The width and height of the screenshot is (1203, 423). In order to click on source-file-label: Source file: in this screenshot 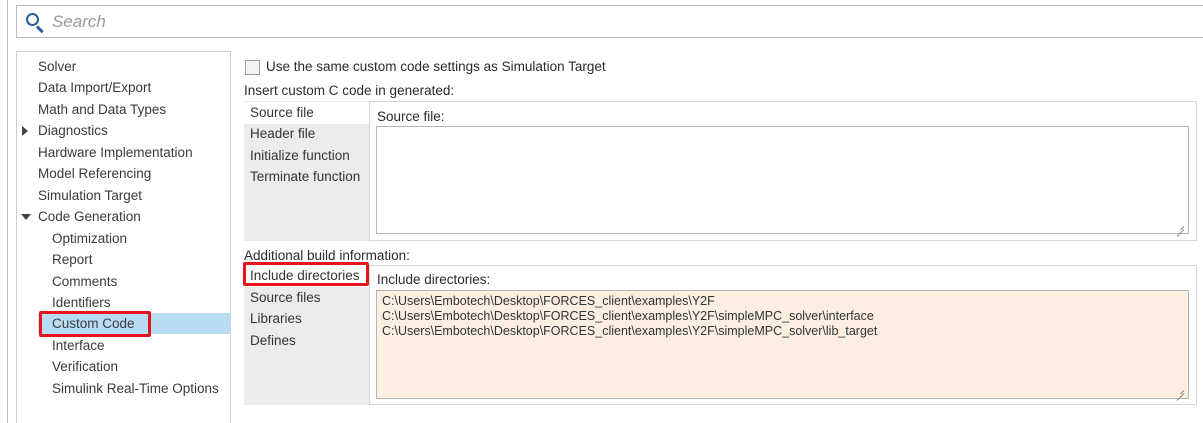, I will do `click(411, 116)`.